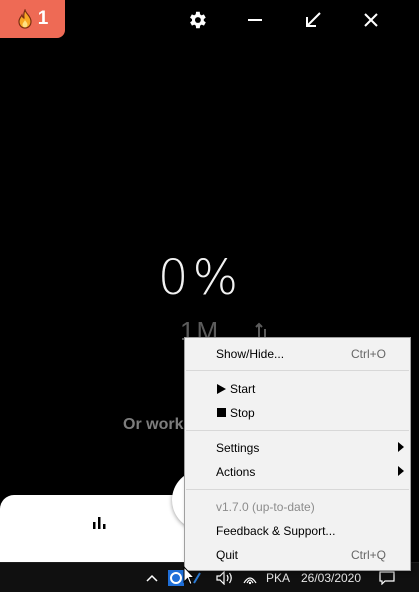  What do you see at coordinates (297, 389) in the screenshot?
I see `menu-item-start: Start` at bounding box center [297, 389].